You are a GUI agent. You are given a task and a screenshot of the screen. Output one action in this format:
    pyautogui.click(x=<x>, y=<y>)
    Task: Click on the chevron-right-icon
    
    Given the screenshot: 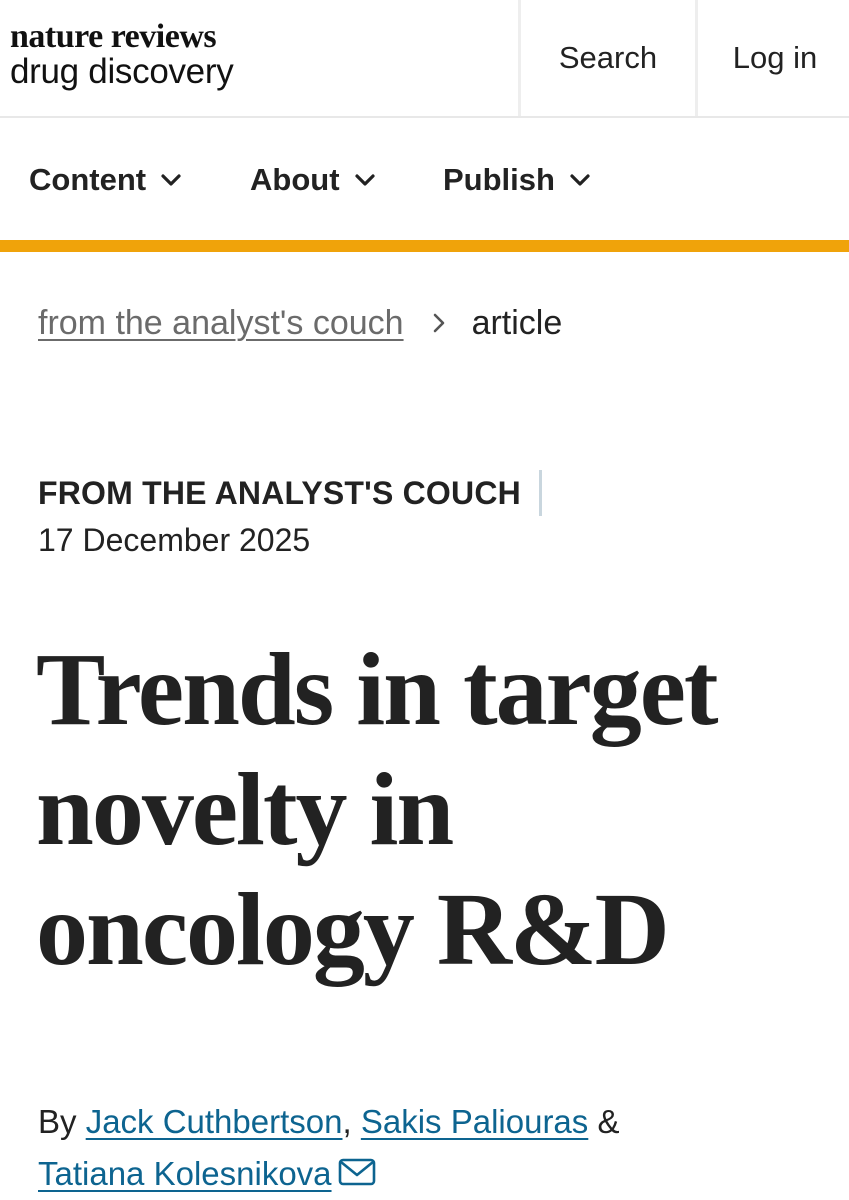 What is the action you would take?
    pyautogui.click(x=438, y=323)
    